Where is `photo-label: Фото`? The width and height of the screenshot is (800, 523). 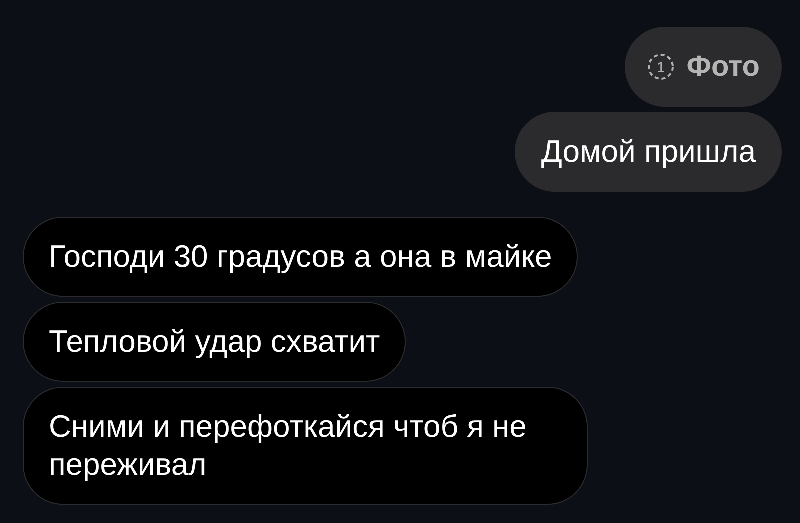 photo-label: Фото is located at coordinates (723, 67).